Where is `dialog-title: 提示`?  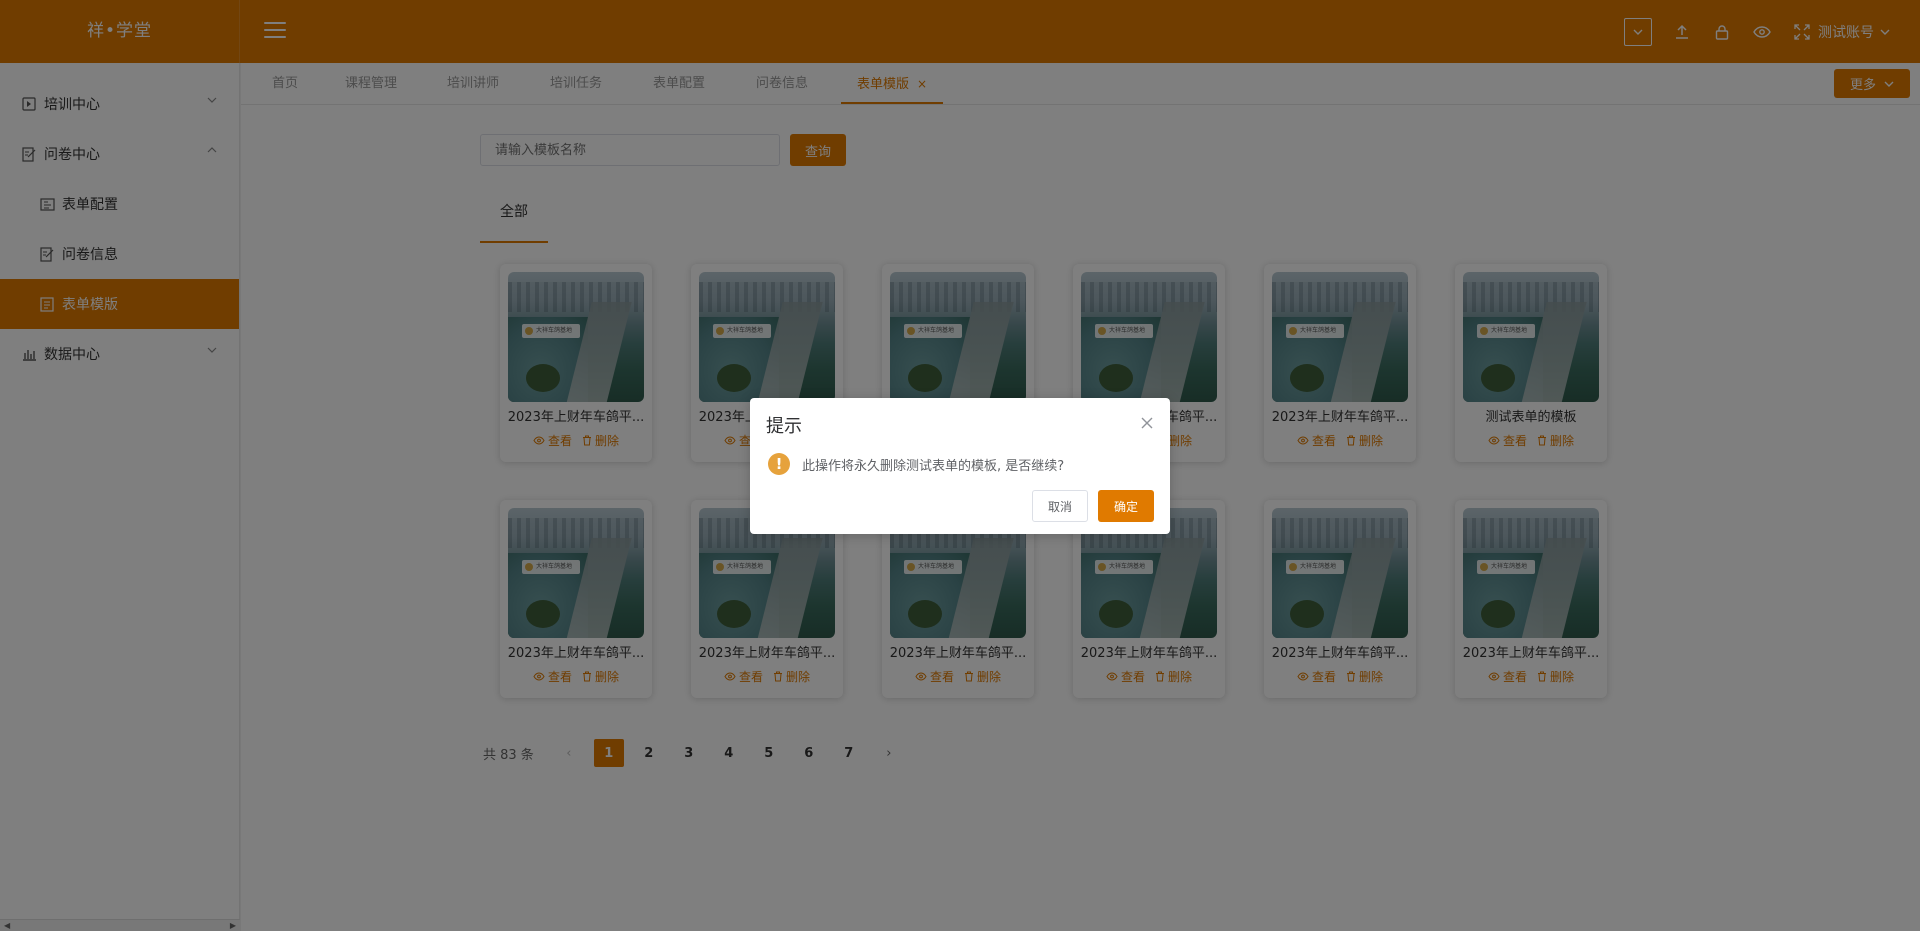
dialog-title: 提示 is located at coordinates (784, 426).